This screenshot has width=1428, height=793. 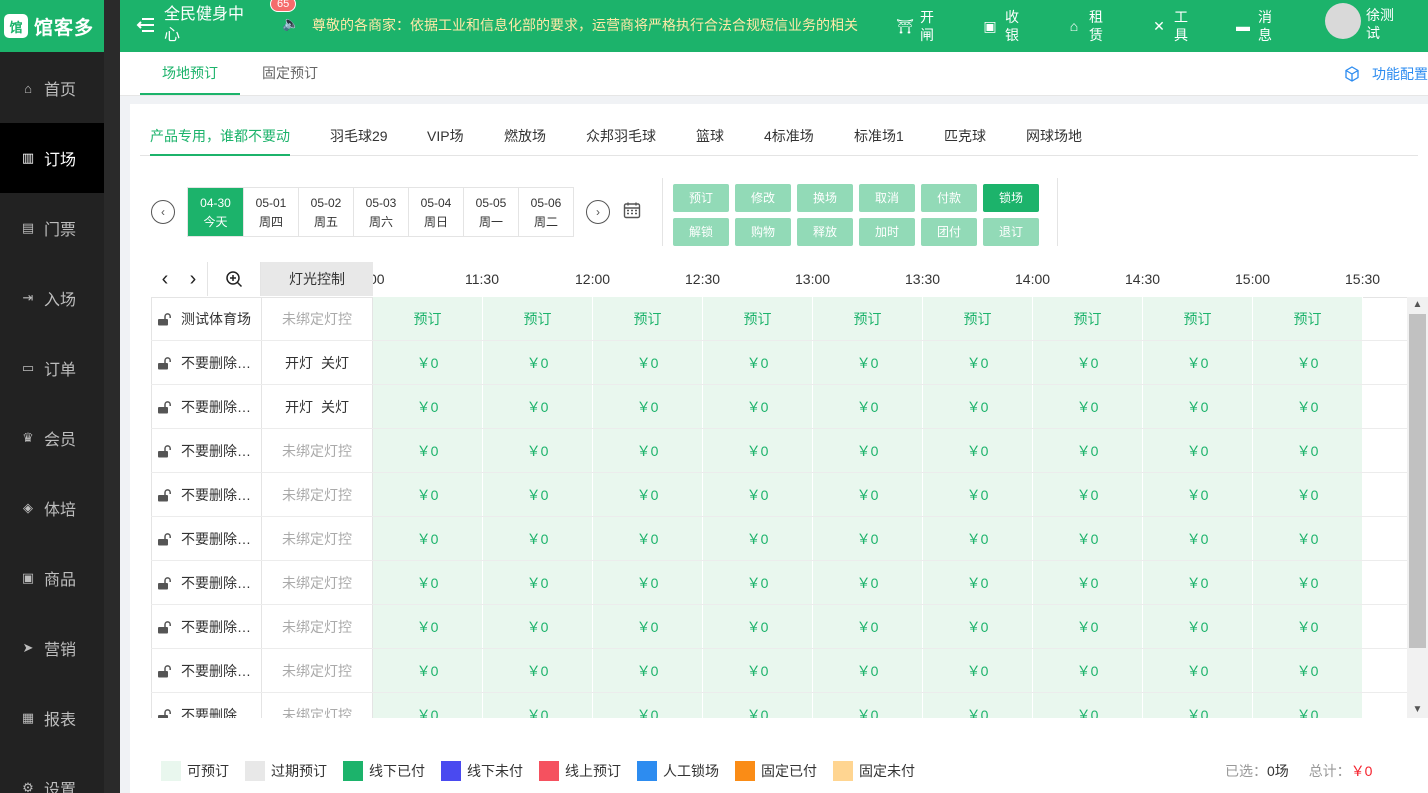 What do you see at coordinates (789, 140) in the screenshot?
I see `venue-tab-6: 4标准场` at bounding box center [789, 140].